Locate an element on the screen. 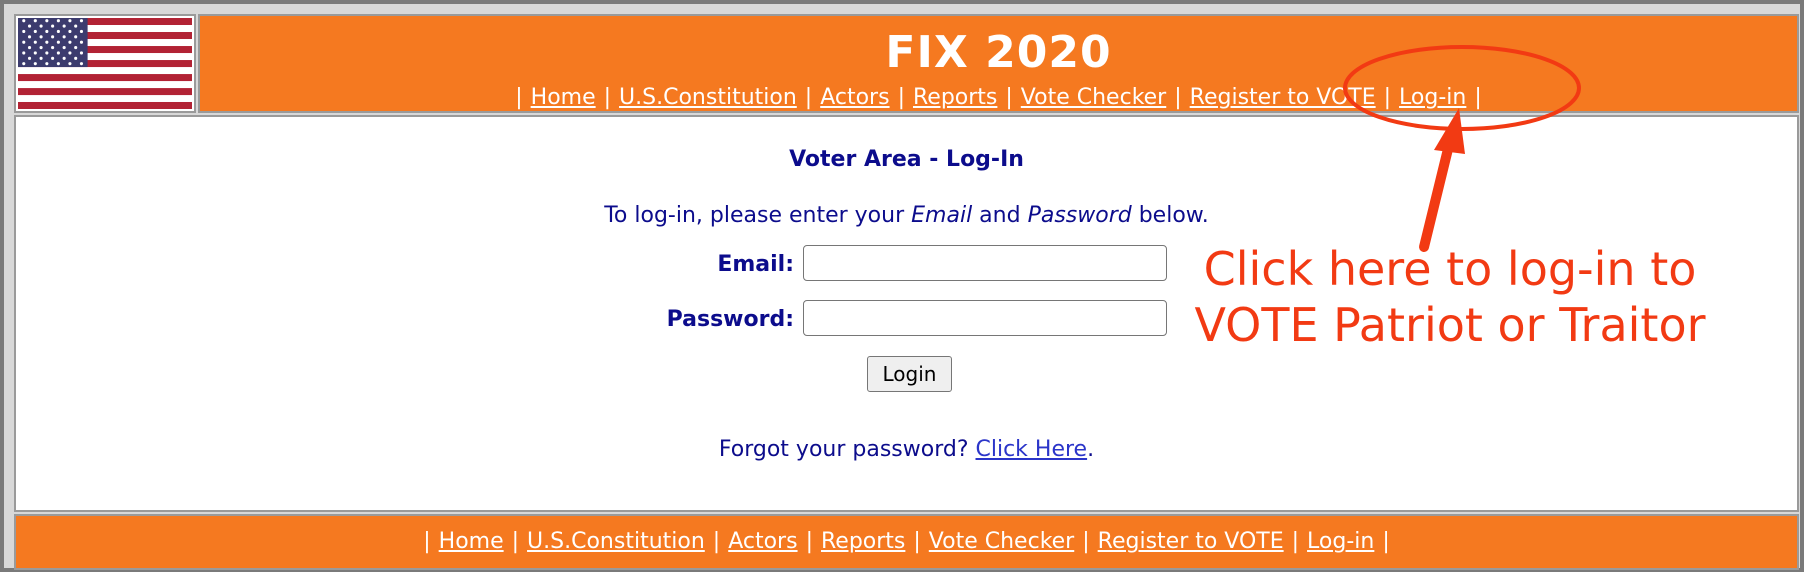 The image size is (1804, 572). footer-register-link: Register to VOTE is located at coordinates (1191, 541).